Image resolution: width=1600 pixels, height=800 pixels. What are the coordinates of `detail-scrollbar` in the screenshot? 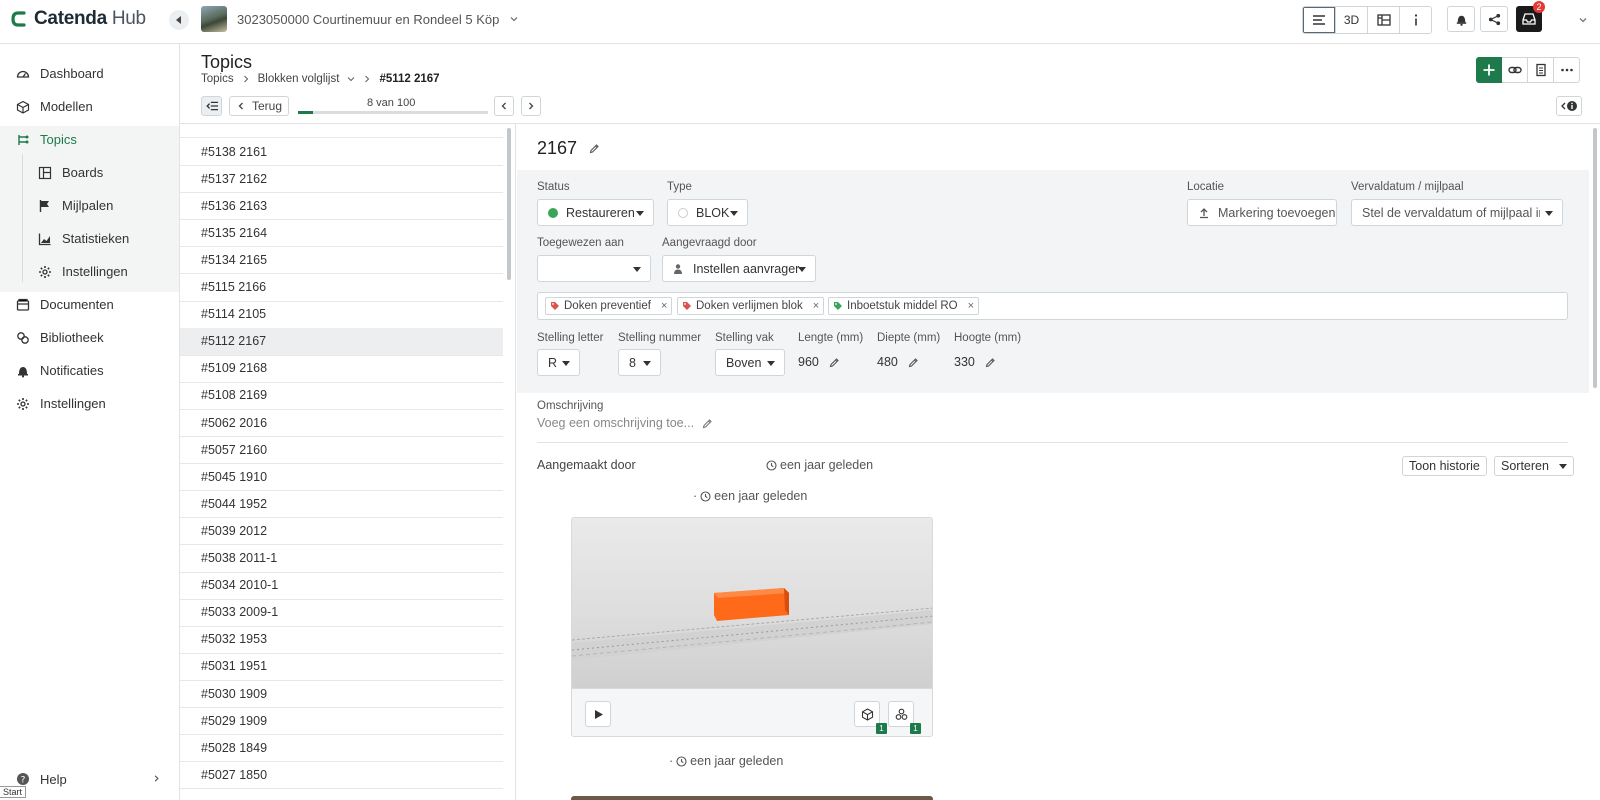 It's located at (1595, 258).